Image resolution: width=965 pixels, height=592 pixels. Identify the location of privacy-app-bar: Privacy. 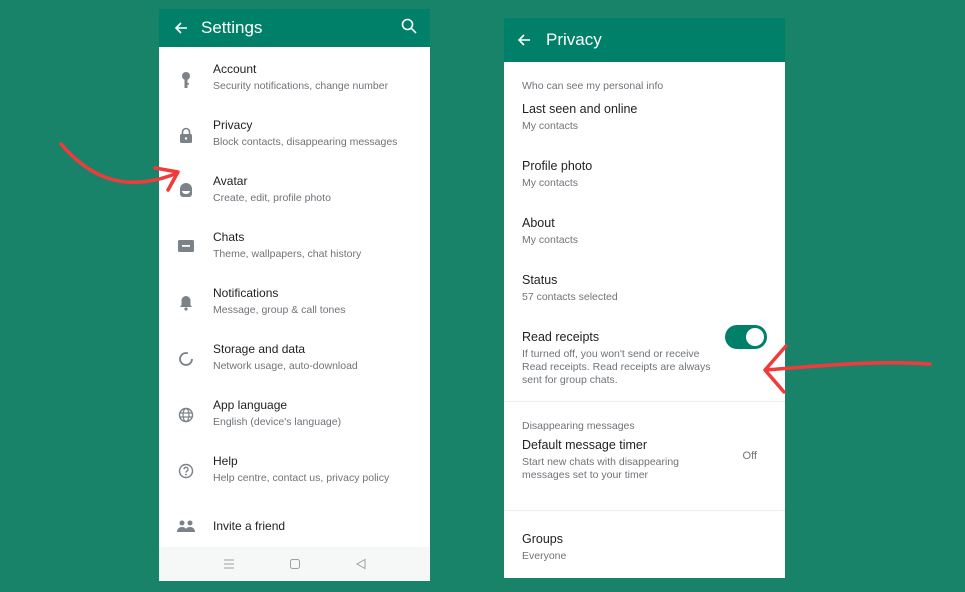
(644, 40).